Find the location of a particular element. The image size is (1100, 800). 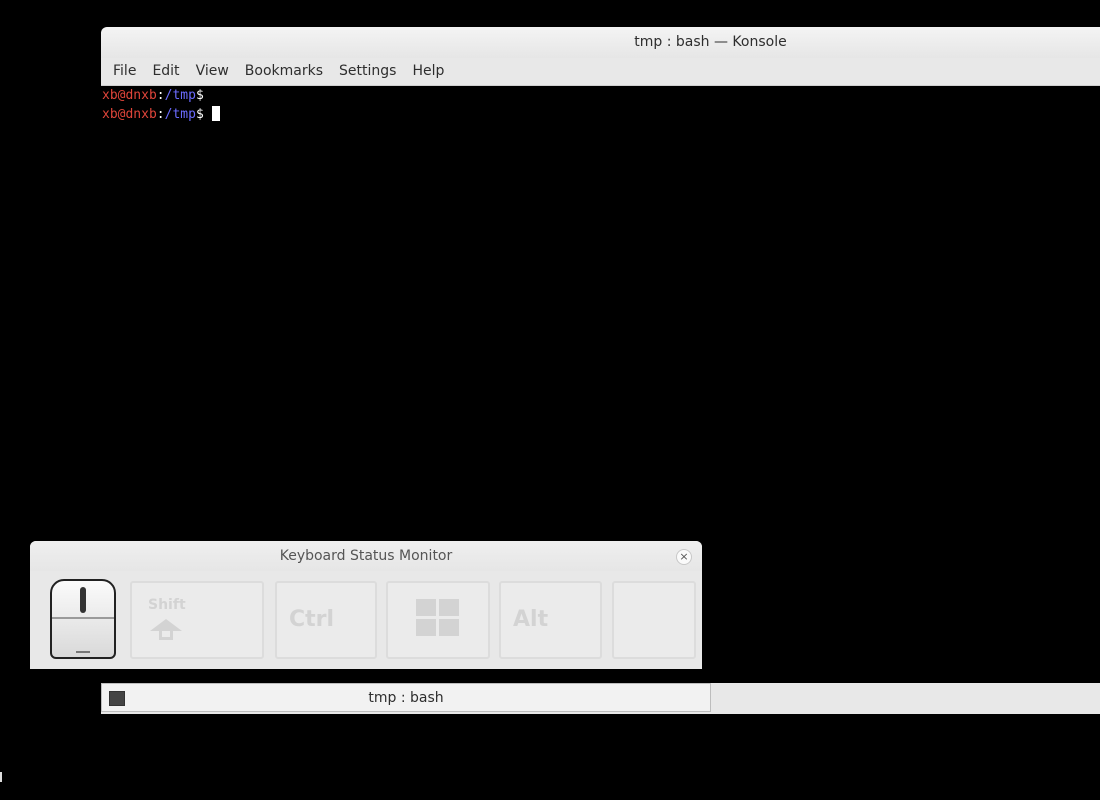

menu-help: Help is located at coordinates (428, 71).